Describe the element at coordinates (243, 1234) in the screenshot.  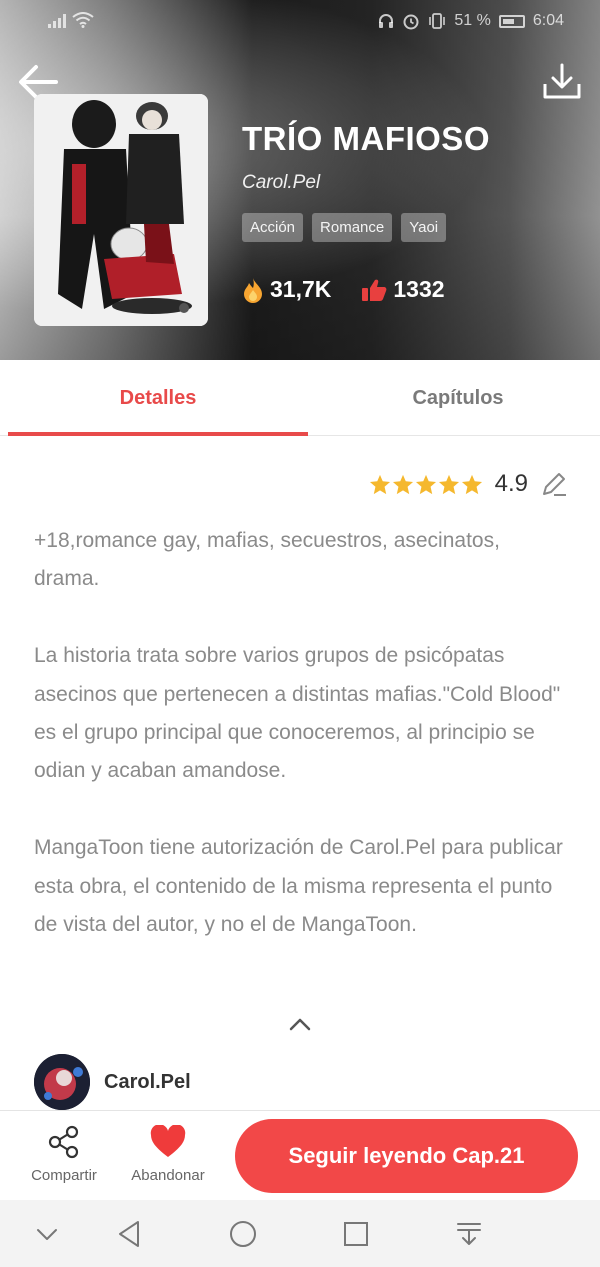
I see `nav-home-icon` at that location.